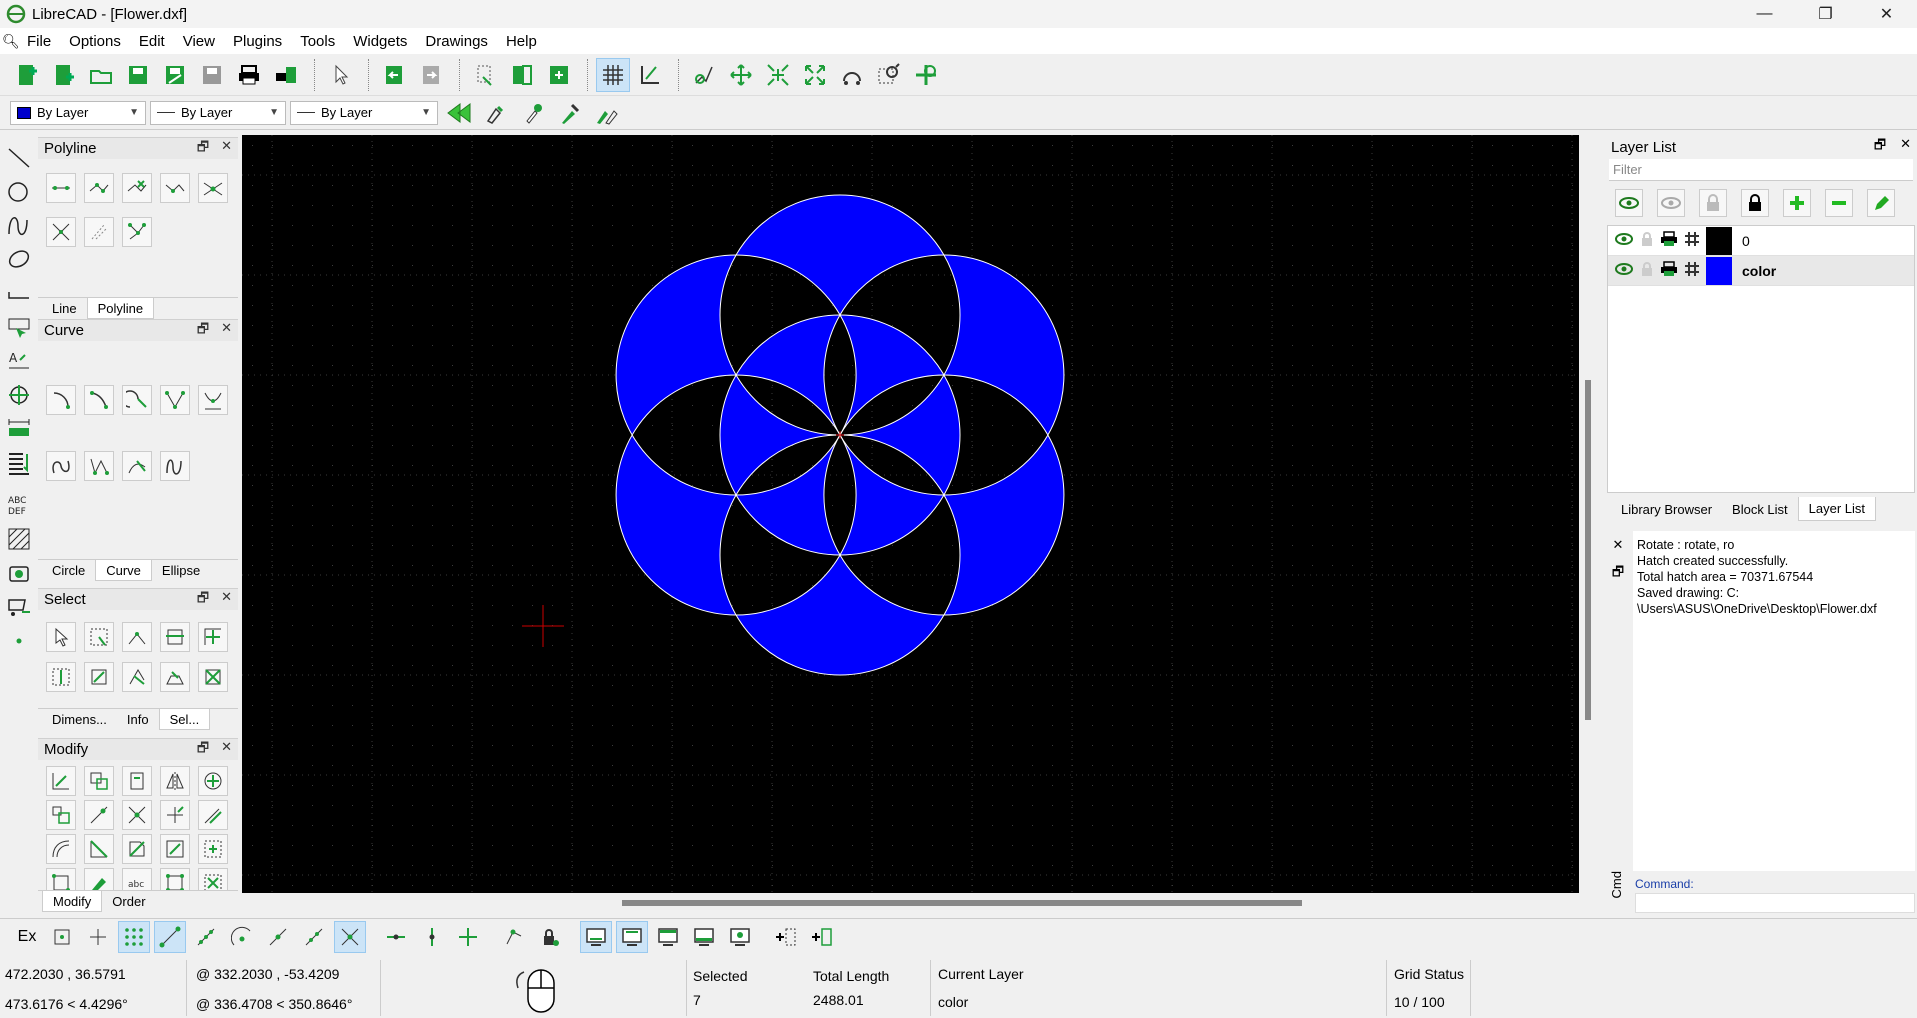 This screenshot has height=1018, width=1917. What do you see at coordinates (212, 75) in the screenshot?
I see `save-all-icon` at bounding box center [212, 75].